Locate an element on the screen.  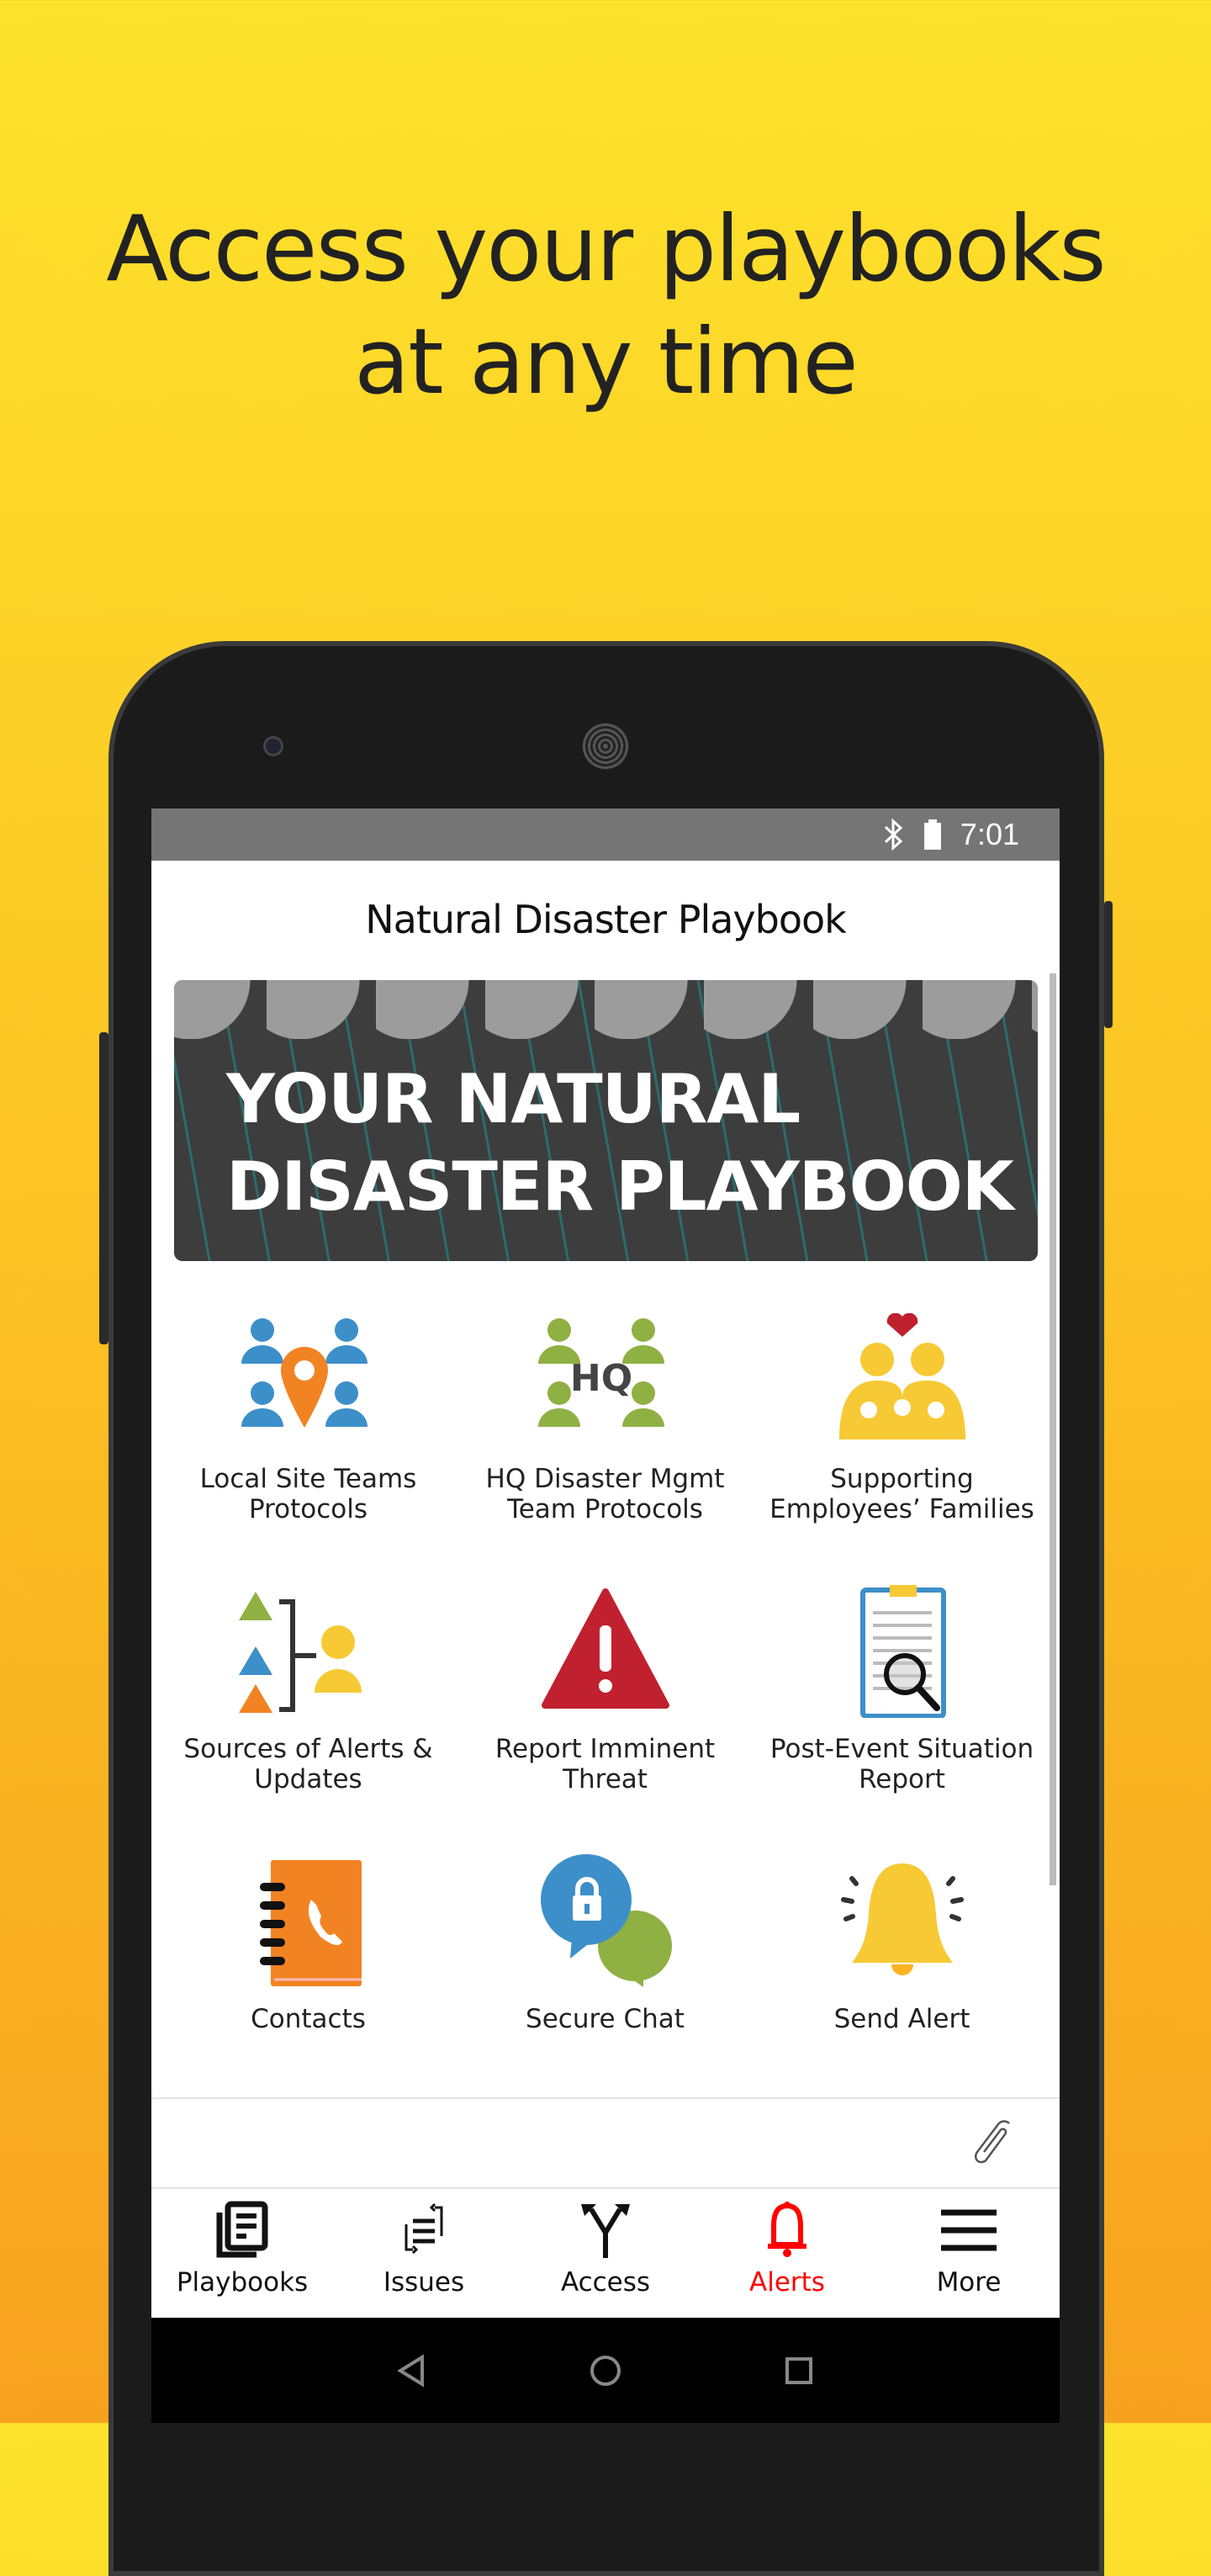
tile-label: Contacts is located at coordinates (308, 2019).